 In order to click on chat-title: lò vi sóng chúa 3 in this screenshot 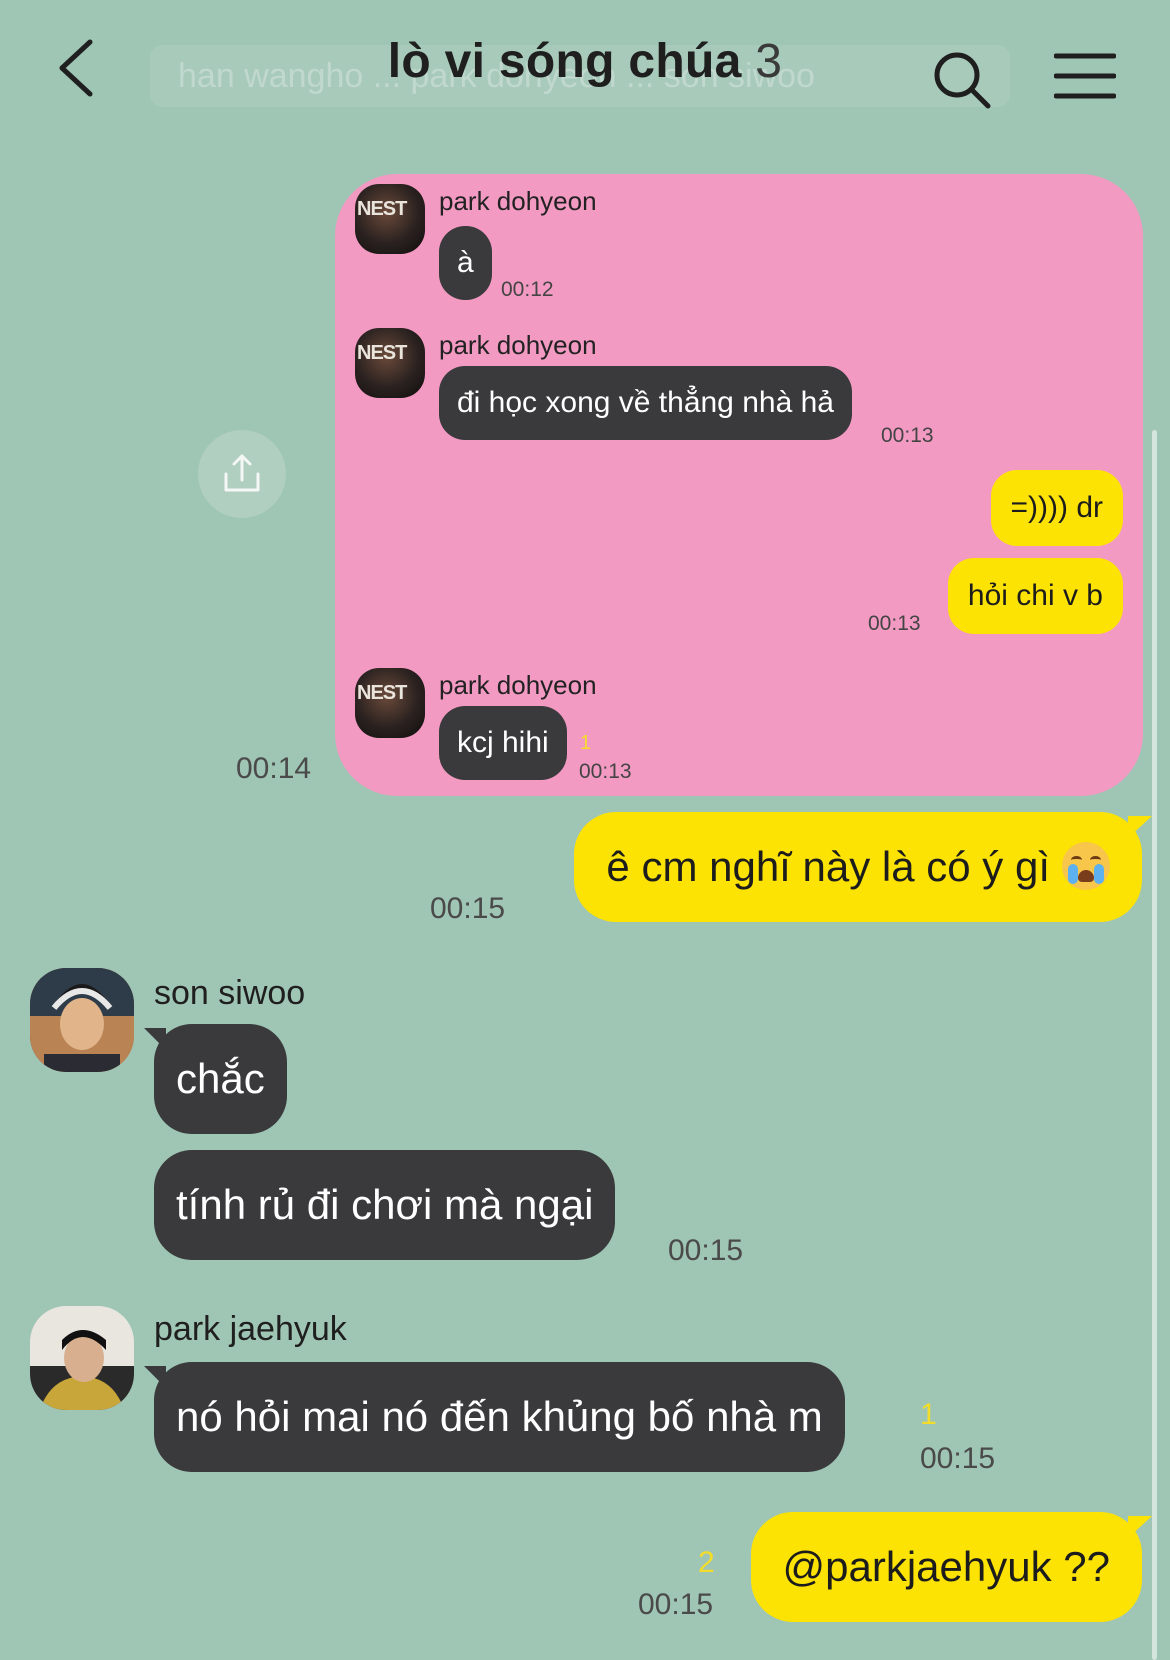, I will do `click(585, 61)`.